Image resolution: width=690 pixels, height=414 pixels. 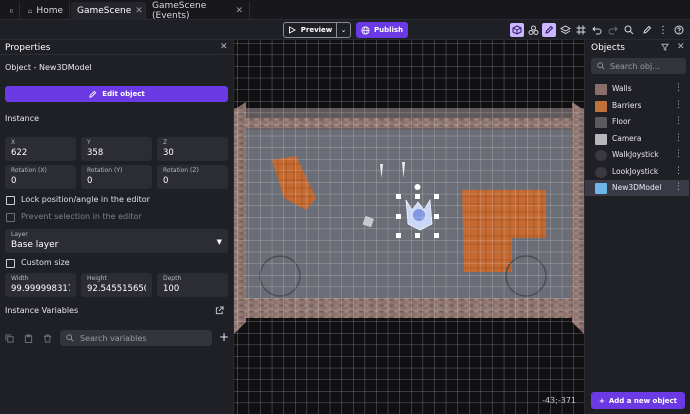 What do you see at coordinates (10, 217) in the screenshot?
I see `prevent-selection-checkbox` at bounding box center [10, 217].